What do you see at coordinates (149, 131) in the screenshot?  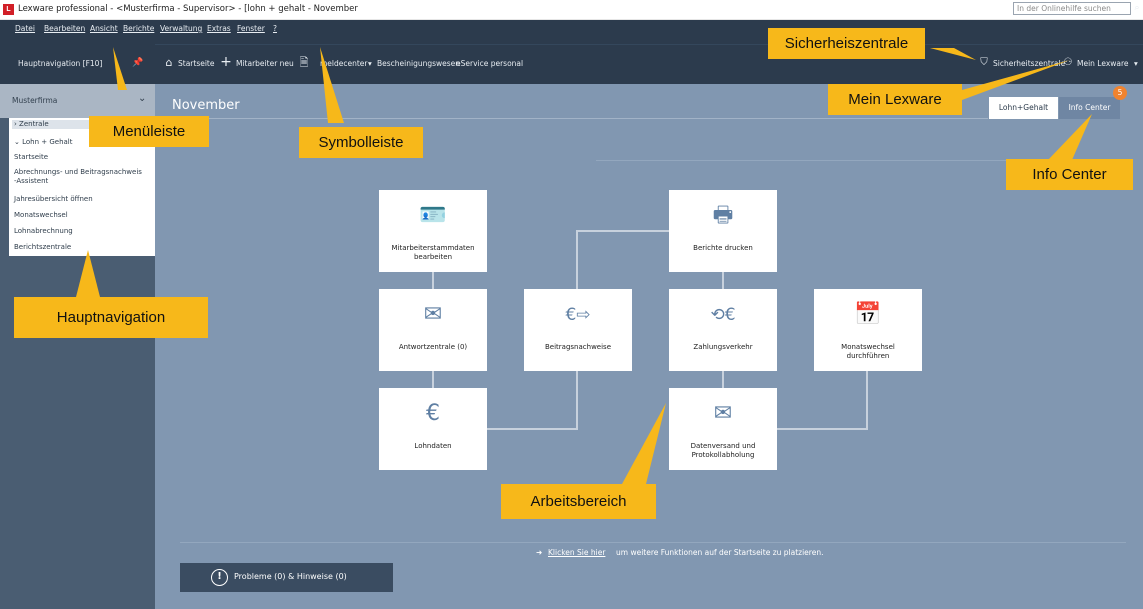 I see `callout-menueleiste: Menüleiste` at bounding box center [149, 131].